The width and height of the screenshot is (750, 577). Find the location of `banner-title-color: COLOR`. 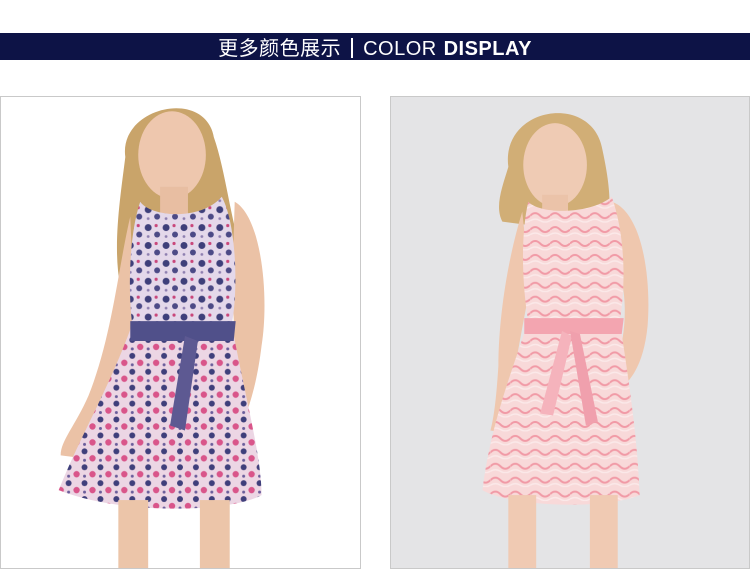

banner-title-color: COLOR is located at coordinates (400, 49).